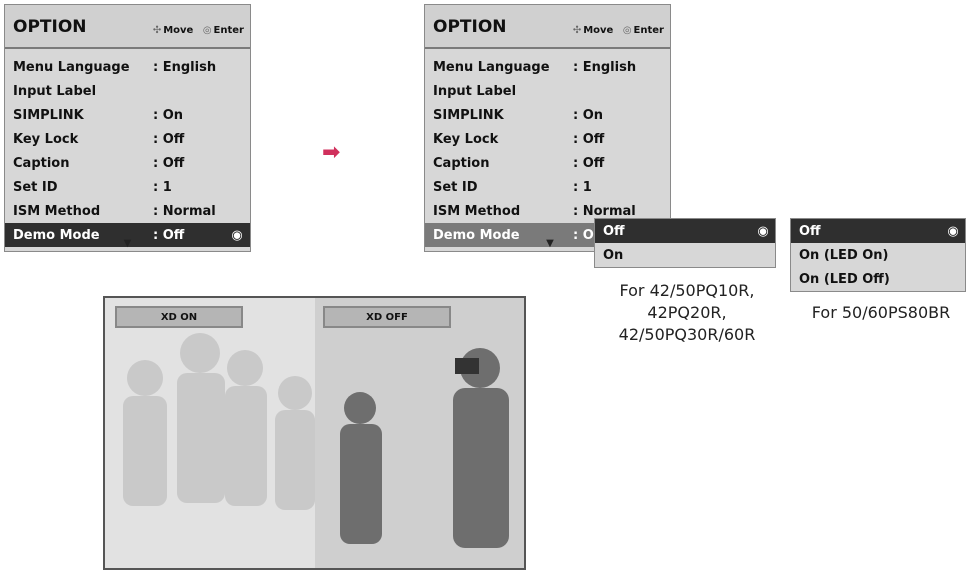  I want to click on right-arrow-icon: ➡, so click(331, 152).